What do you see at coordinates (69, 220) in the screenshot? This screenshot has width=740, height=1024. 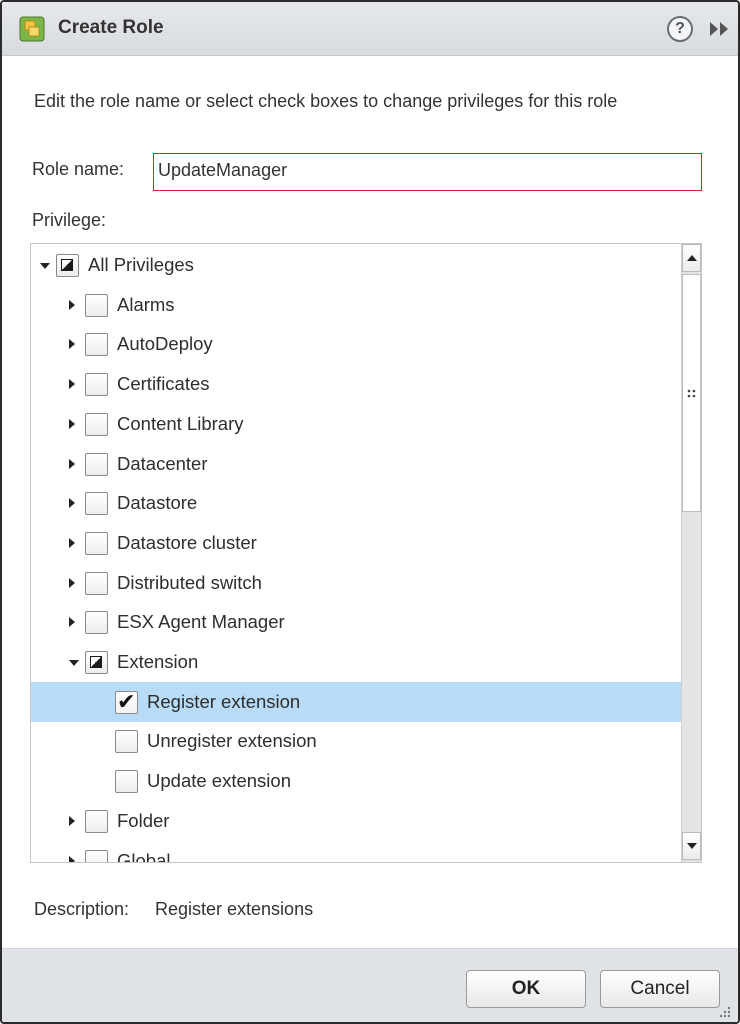 I see `privilege-label: Privilege:` at bounding box center [69, 220].